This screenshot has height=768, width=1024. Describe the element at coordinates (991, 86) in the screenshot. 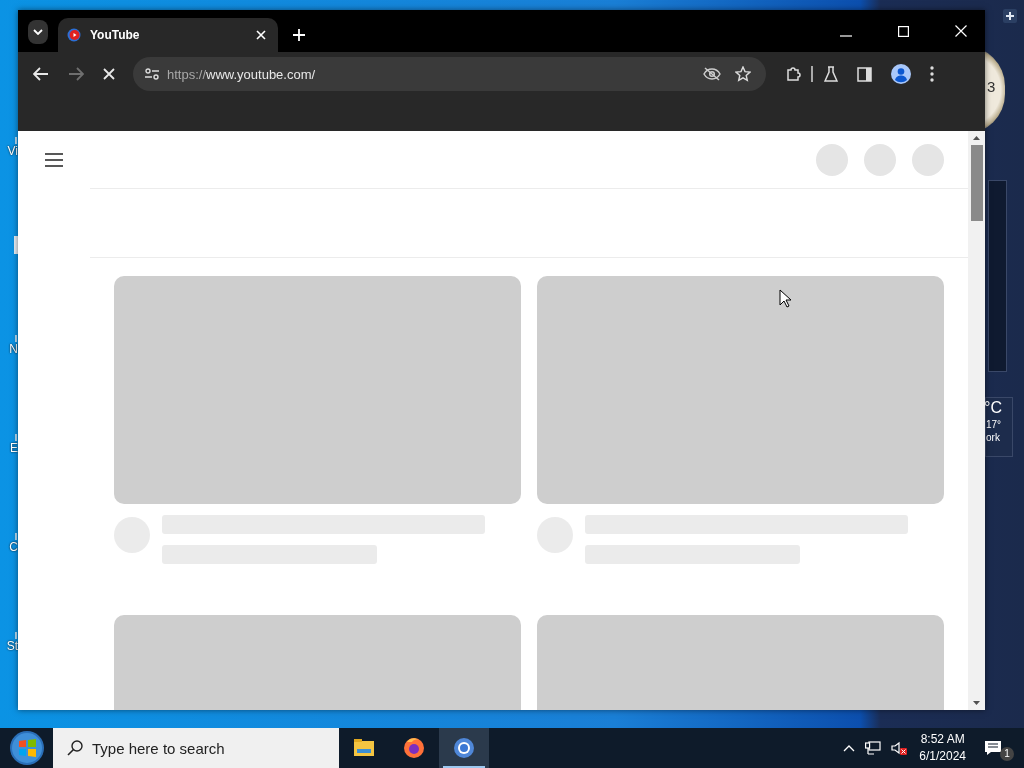

I see `clock-numeral: 3` at that location.